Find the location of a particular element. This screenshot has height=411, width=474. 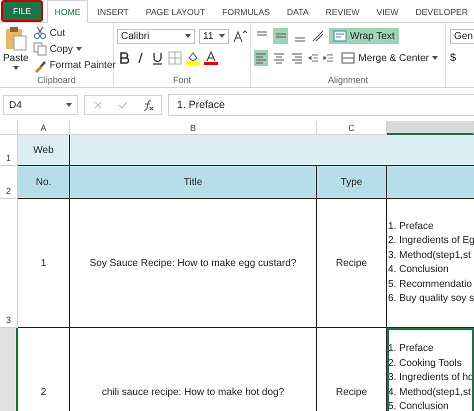

copy-icon is located at coordinates (39, 49).